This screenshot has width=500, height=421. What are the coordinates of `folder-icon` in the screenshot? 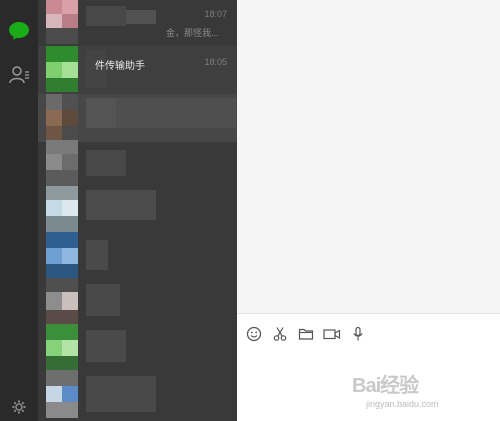 It's located at (306, 334).